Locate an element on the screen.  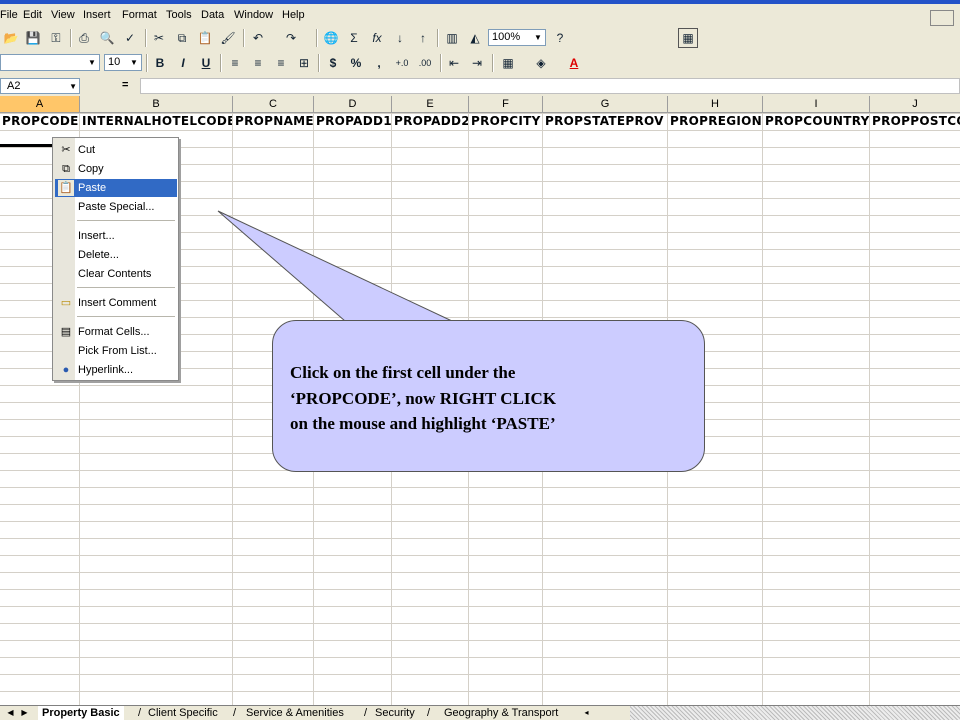
menu-item-copy: ⧉ Copy is located at coordinates (116, 169).